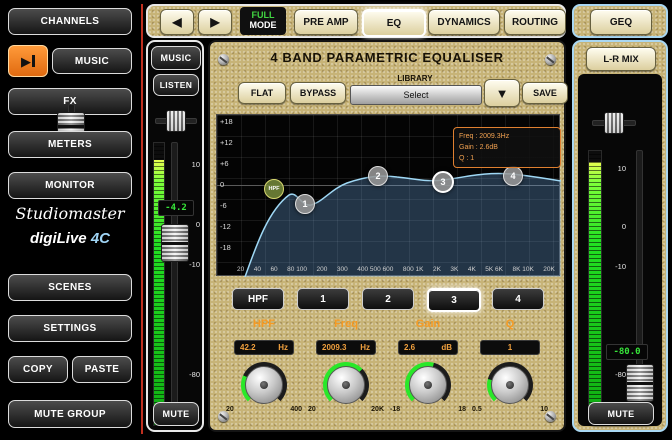 The width and height of the screenshot is (672, 440). I want to click on knob-label-q: Q, so click(510, 324).